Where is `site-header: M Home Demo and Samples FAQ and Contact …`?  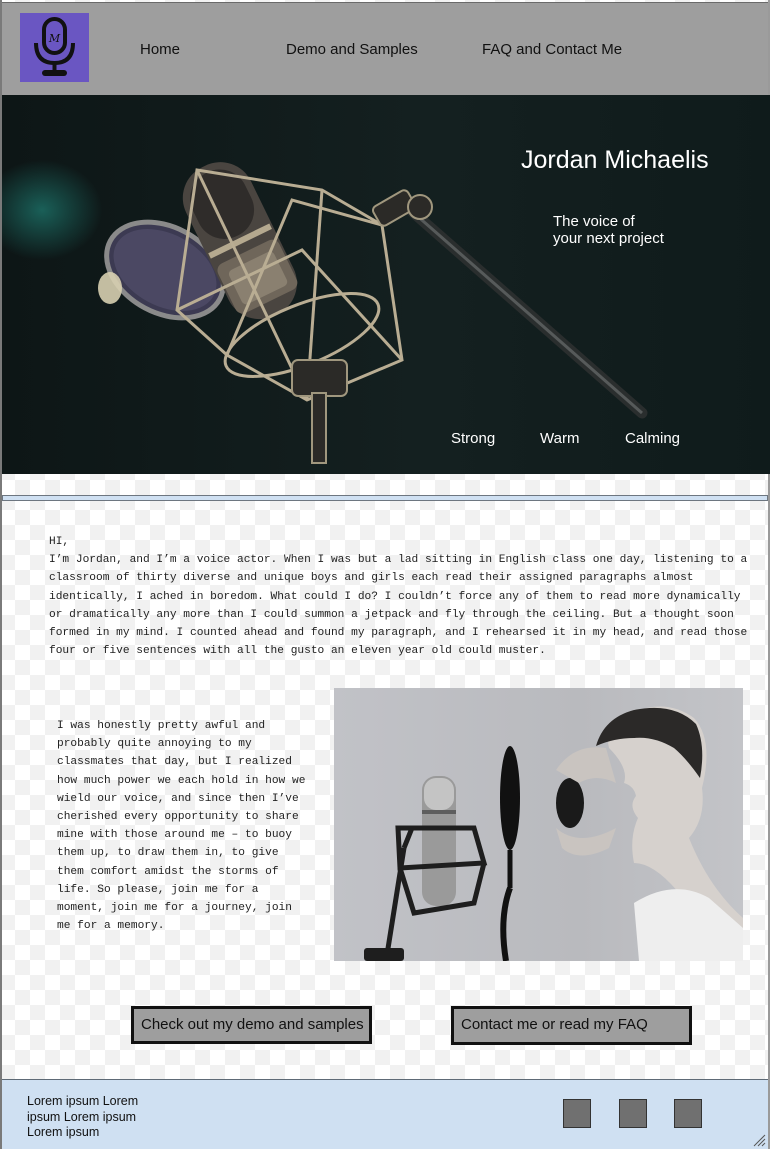 site-header: M Home Demo and Samples FAQ and Contact … is located at coordinates (385, 49).